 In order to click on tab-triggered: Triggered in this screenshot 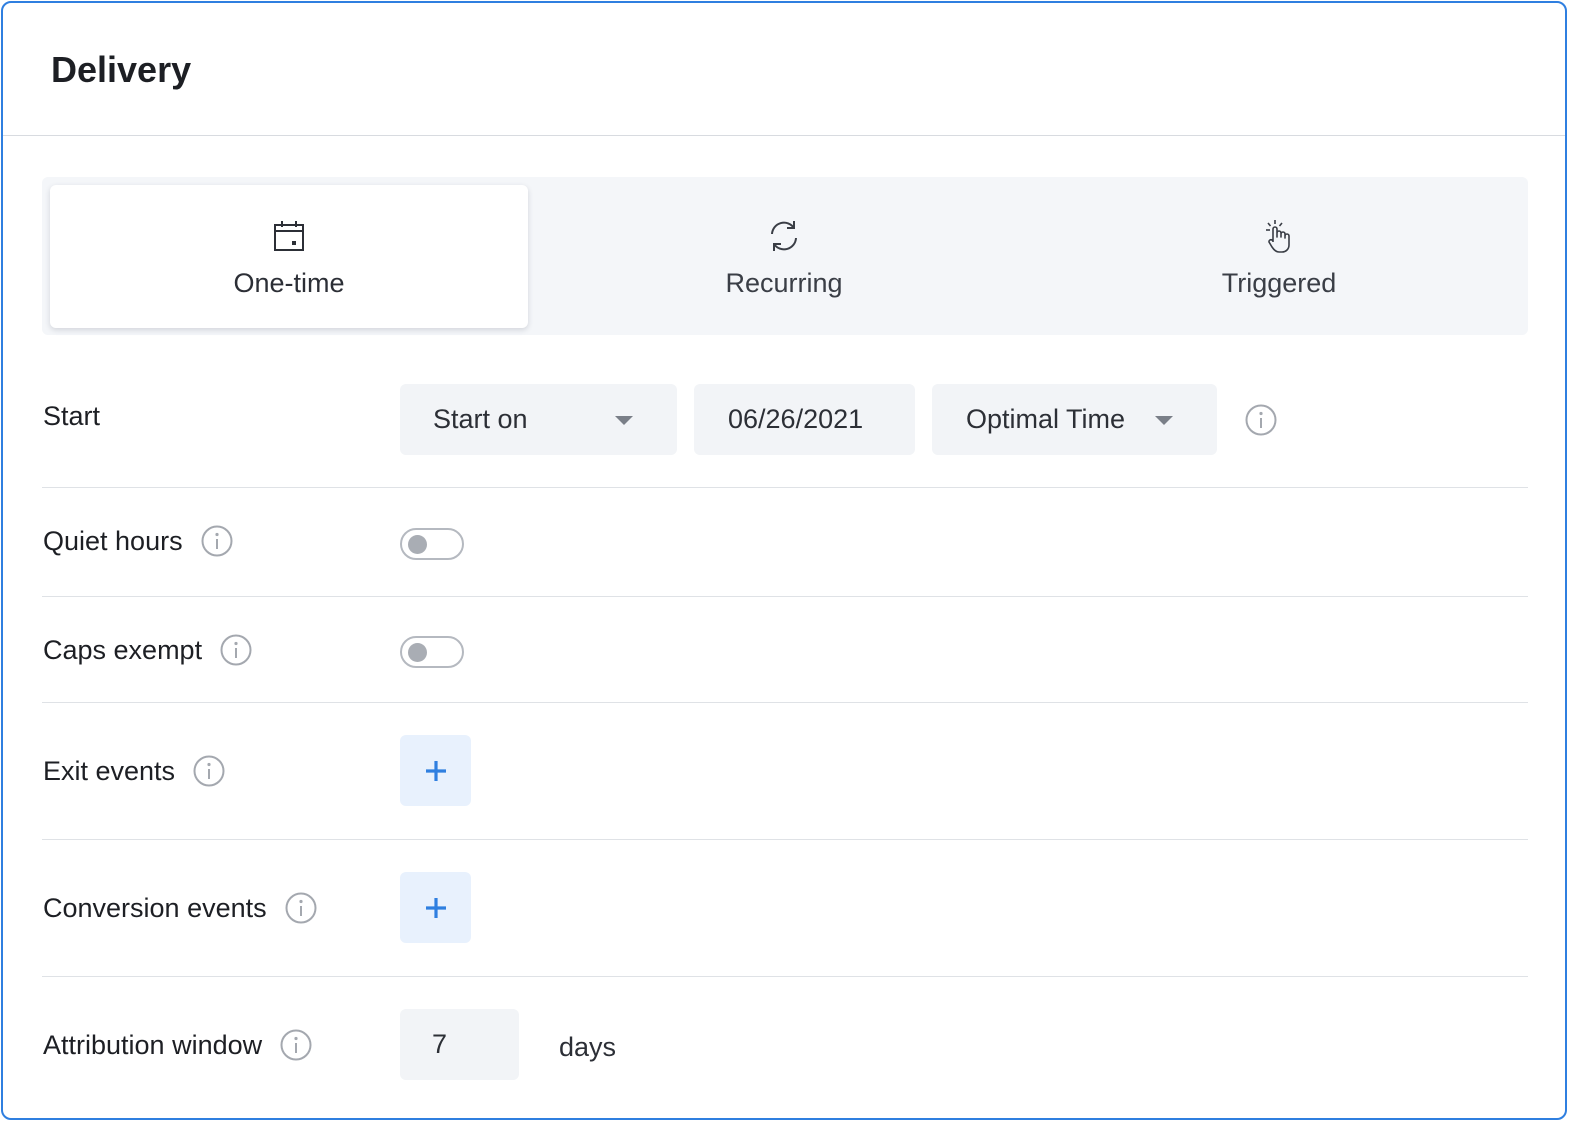, I will do `click(1279, 256)`.